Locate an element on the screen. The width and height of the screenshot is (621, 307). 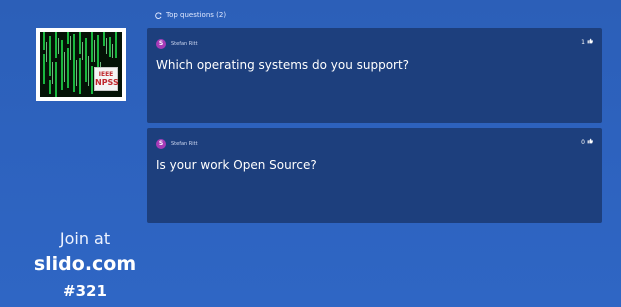
refresh-icon is located at coordinates (158, 15).